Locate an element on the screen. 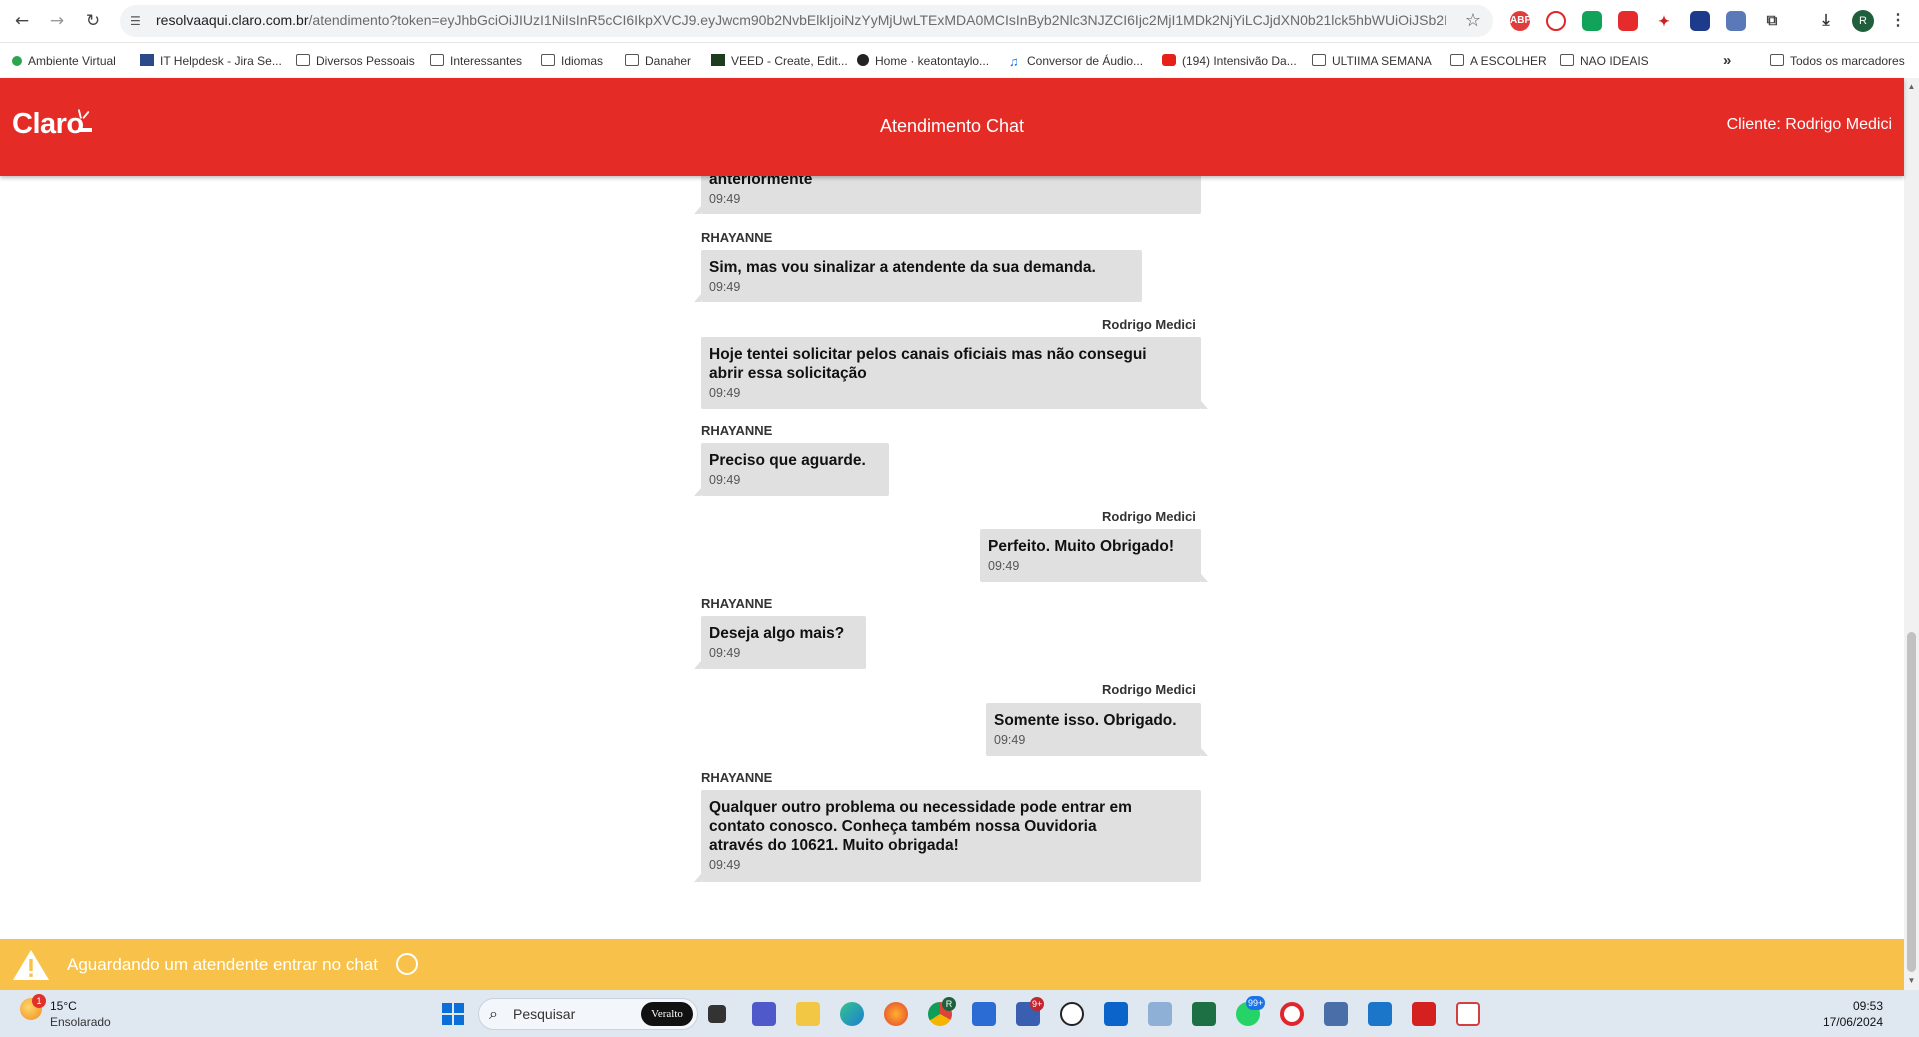  music-icon: ♫ is located at coordinates (1014, 61).